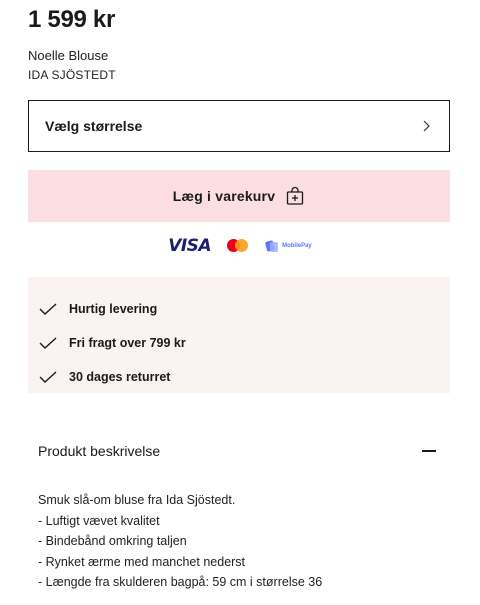 This screenshot has height=605, width=480. I want to click on benefit-item: Hurtig levering, so click(239, 309).